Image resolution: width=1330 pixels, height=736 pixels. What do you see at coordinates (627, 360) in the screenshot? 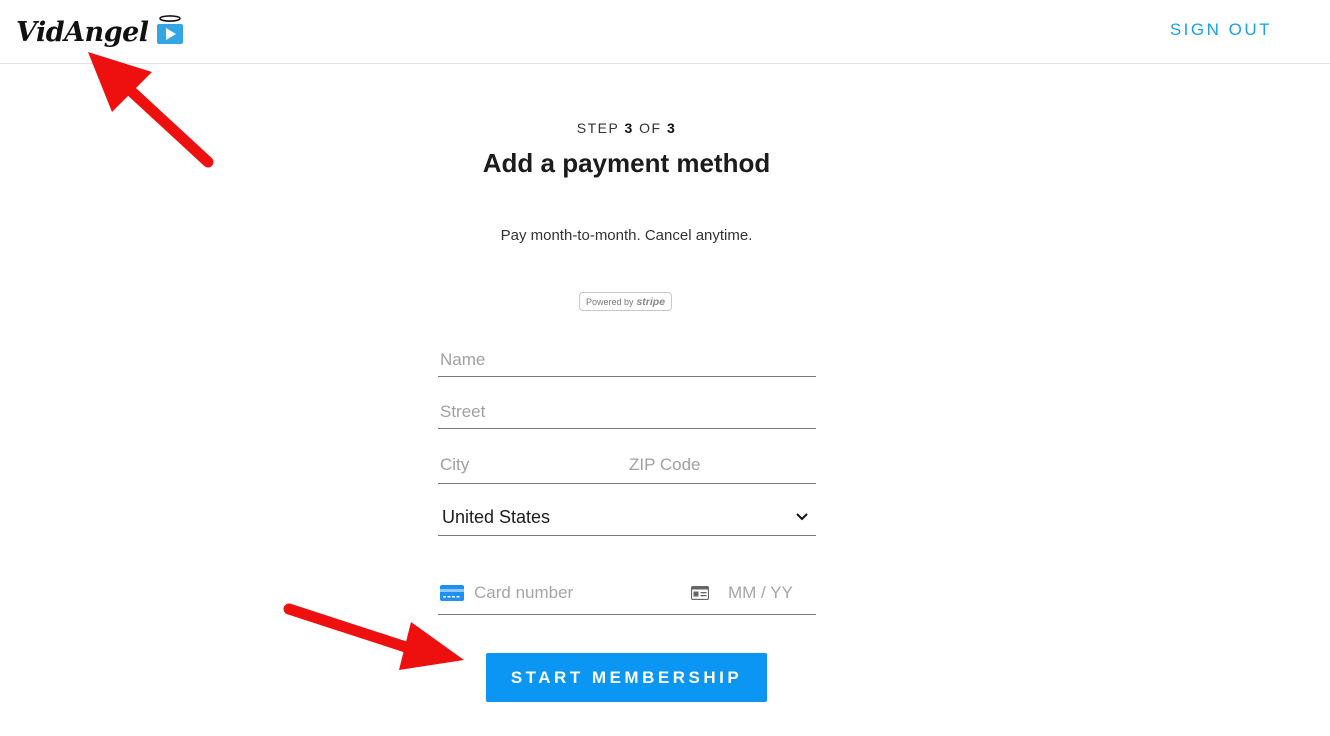
I see `name-input` at bounding box center [627, 360].